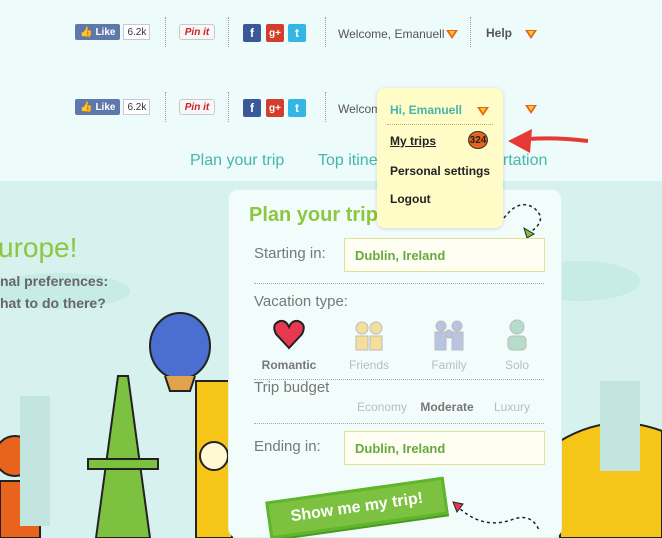 The height and width of the screenshot is (538, 662). What do you see at coordinates (426, 110) in the screenshot?
I see `dropdown-greeting: Hi, Emanuell` at bounding box center [426, 110].